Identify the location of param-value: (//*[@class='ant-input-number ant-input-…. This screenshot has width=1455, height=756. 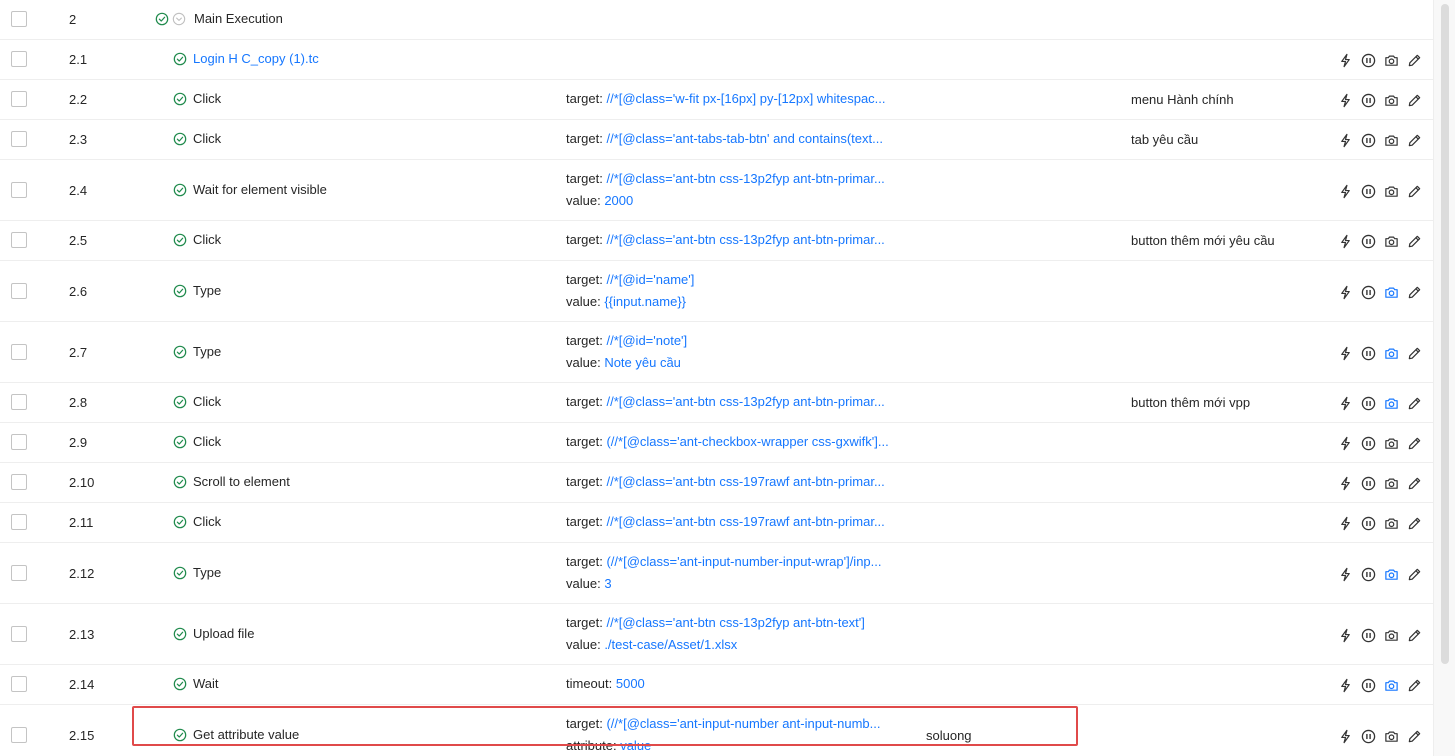
(743, 723).